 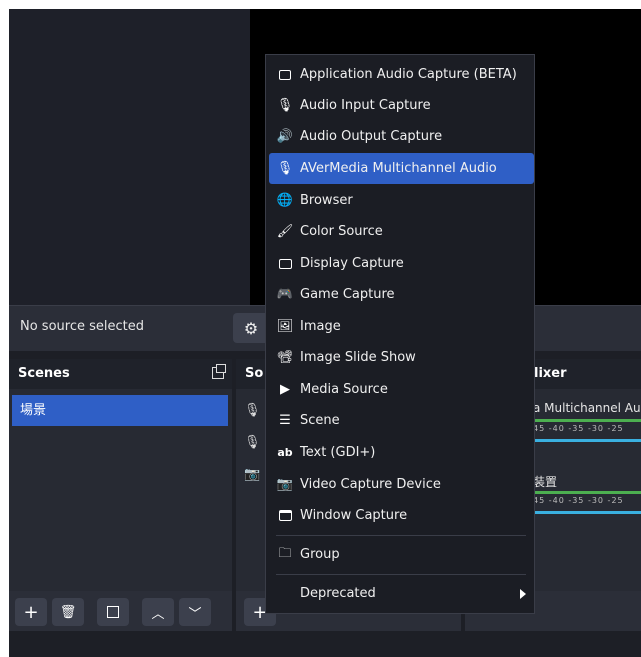 What do you see at coordinates (285, 264) in the screenshot?
I see `monitor-icon` at bounding box center [285, 264].